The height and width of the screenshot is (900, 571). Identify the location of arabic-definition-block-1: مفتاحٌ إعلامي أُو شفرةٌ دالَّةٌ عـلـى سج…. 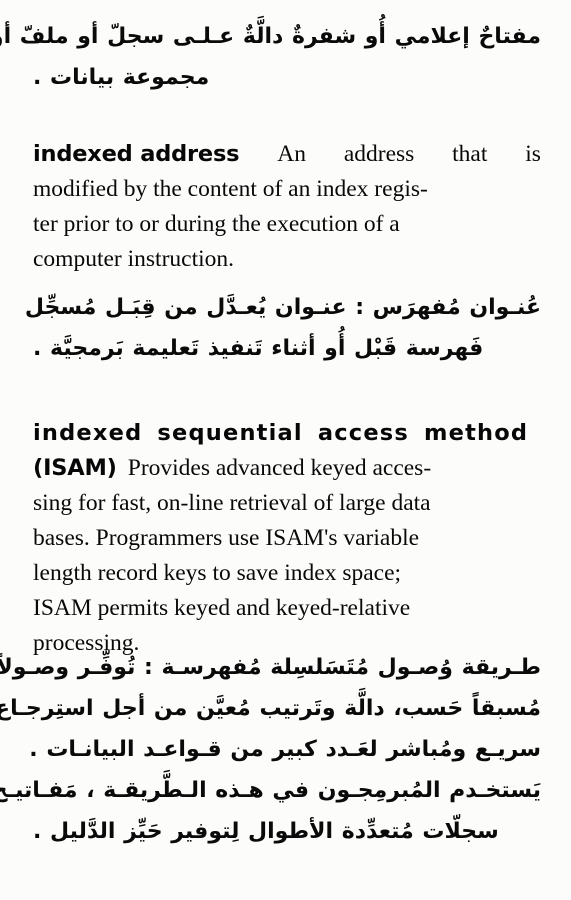
(270, 57).